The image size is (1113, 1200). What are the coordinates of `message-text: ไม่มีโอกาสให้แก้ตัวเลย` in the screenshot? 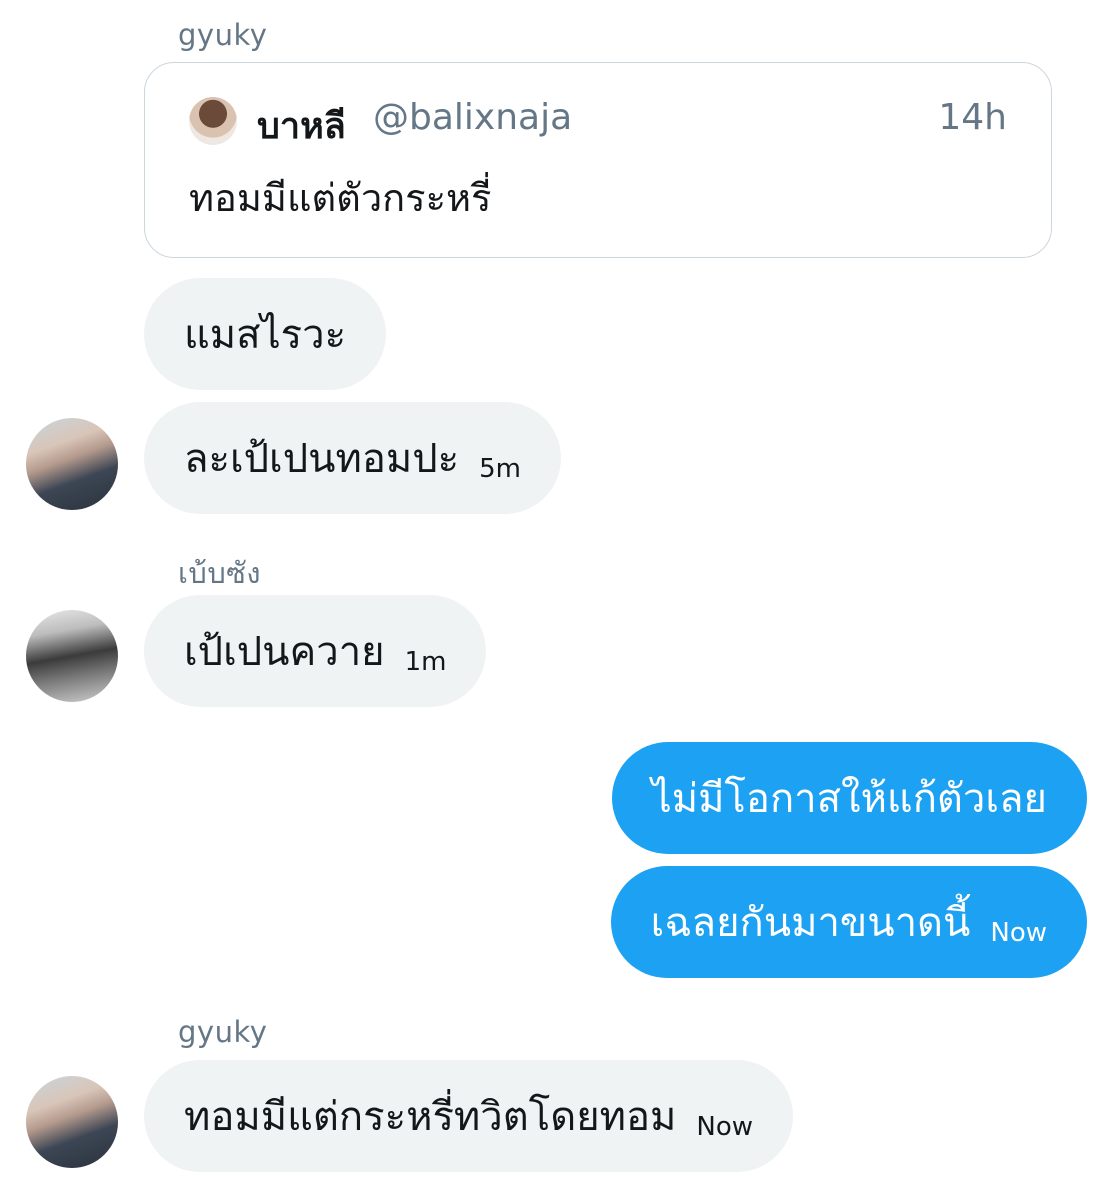 It's located at (849, 799).